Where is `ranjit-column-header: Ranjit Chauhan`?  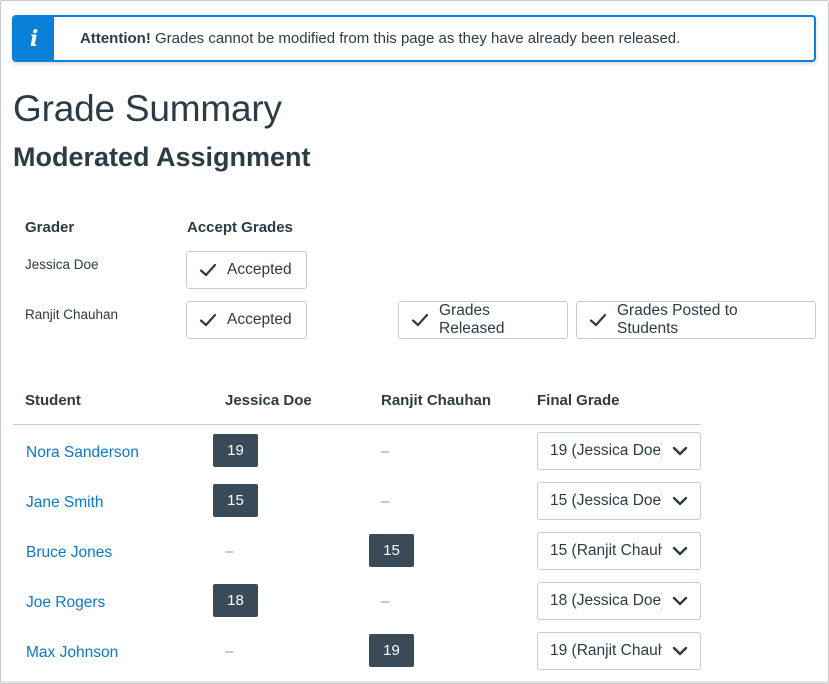 ranjit-column-header: Ranjit Chauhan is located at coordinates (436, 400).